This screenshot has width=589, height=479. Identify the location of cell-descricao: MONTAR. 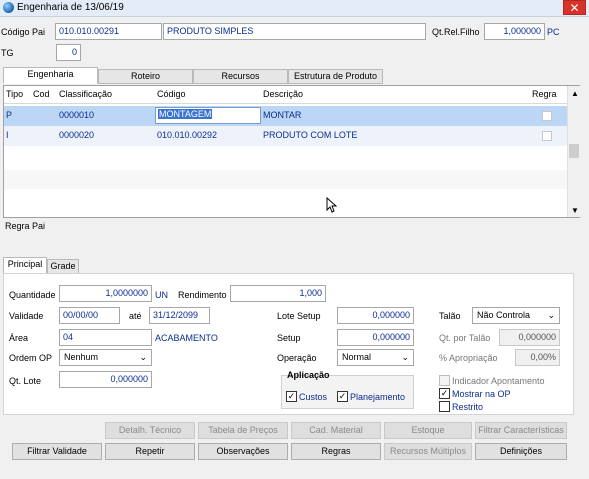
(282, 115).